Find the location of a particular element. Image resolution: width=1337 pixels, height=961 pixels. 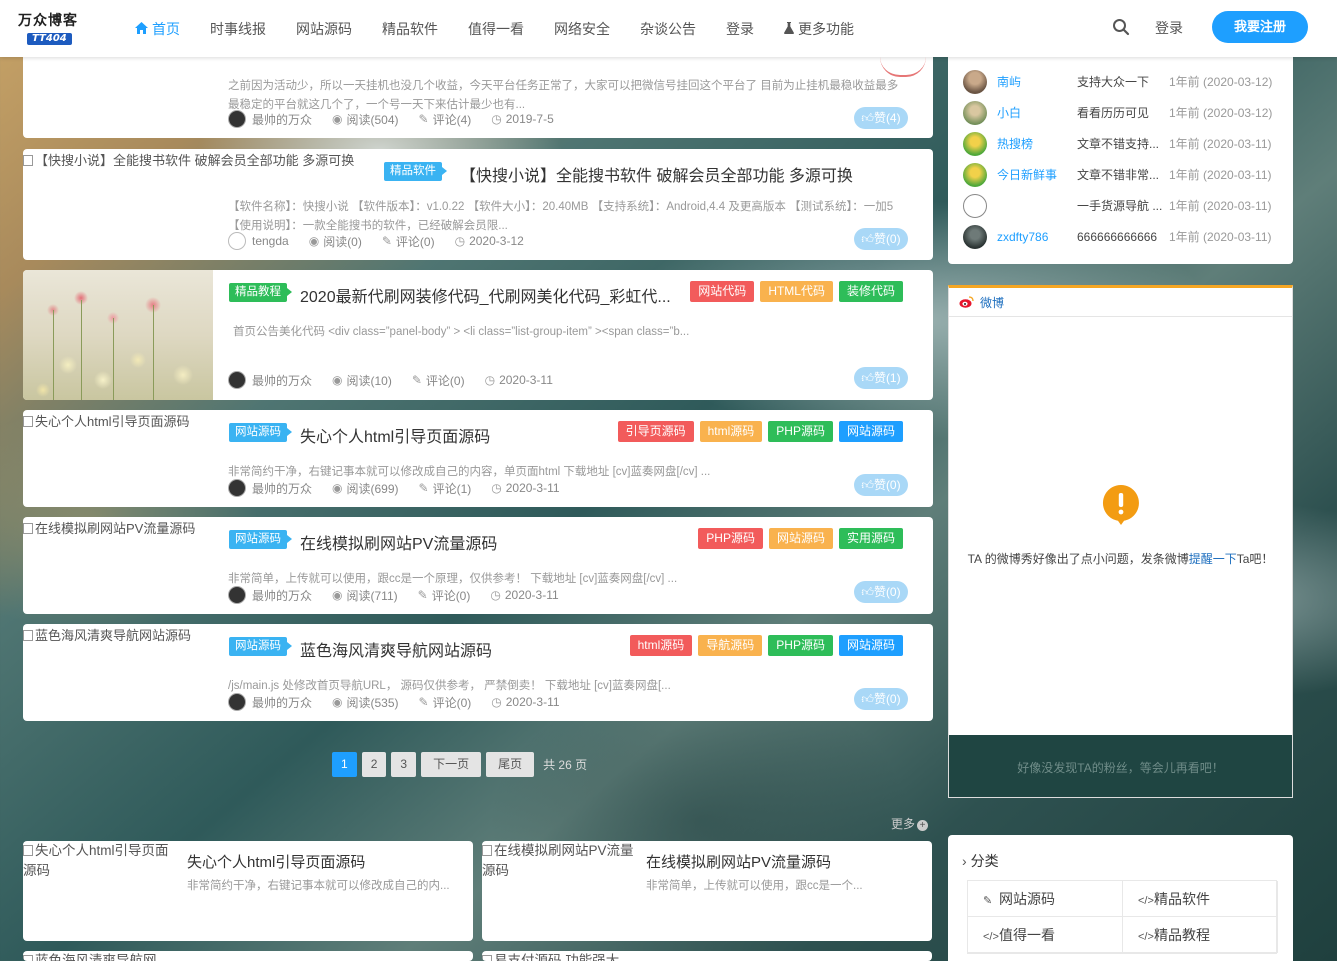

next-page-button: 下一页 is located at coordinates (451, 764).